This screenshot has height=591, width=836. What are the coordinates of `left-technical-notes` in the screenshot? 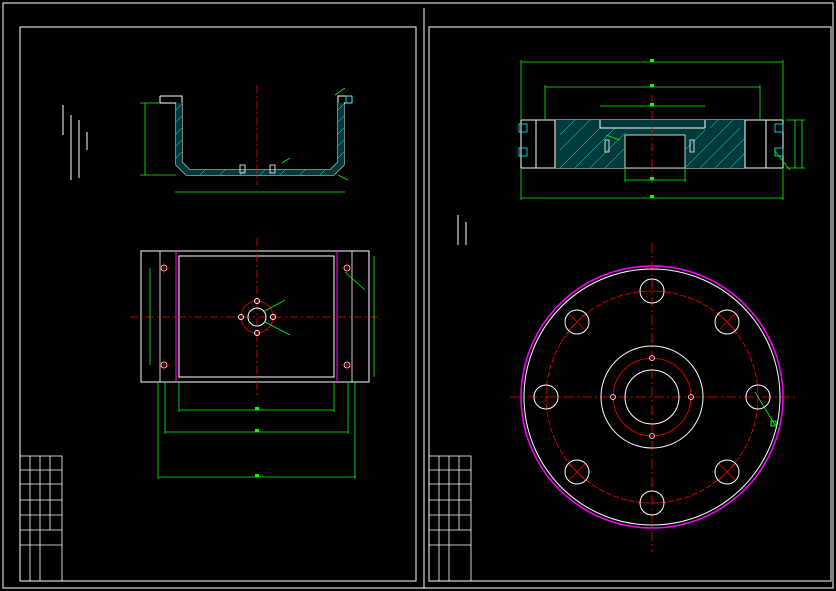 It's located at (75, 142).